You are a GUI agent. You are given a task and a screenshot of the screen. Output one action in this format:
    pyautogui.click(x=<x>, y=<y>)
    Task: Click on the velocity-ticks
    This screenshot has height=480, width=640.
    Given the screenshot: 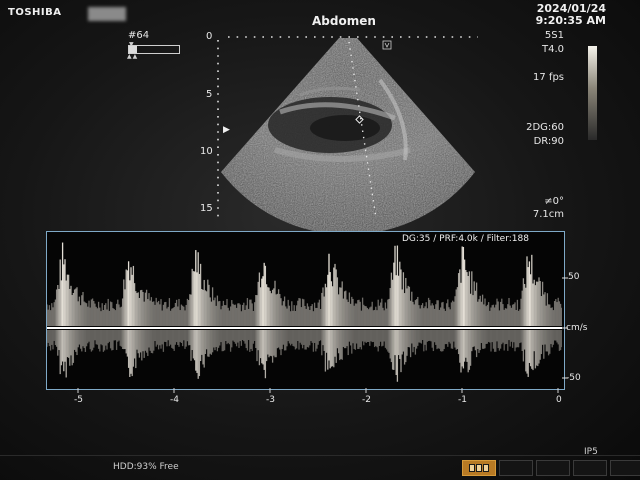 What is the action you would take?
    pyautogui.click(x=565, y=328)
    